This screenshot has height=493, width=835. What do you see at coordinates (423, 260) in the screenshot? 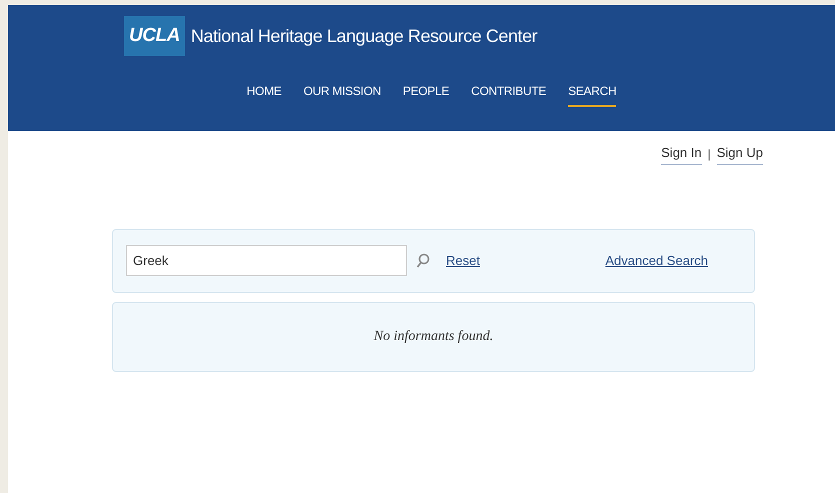
I see `search-icon` at bounding box center [423, 260].